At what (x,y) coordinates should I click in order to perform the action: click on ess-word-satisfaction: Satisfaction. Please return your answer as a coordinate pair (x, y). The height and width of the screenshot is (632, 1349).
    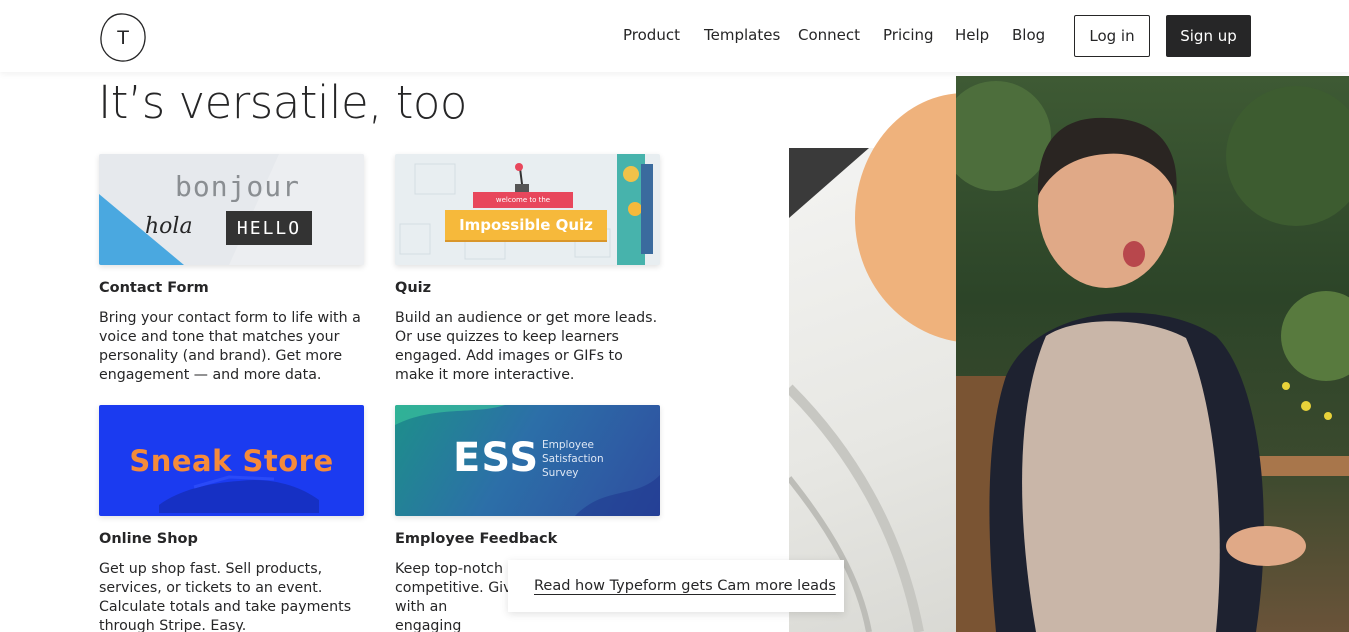
    Looking at the image, I should click on (573, 459).